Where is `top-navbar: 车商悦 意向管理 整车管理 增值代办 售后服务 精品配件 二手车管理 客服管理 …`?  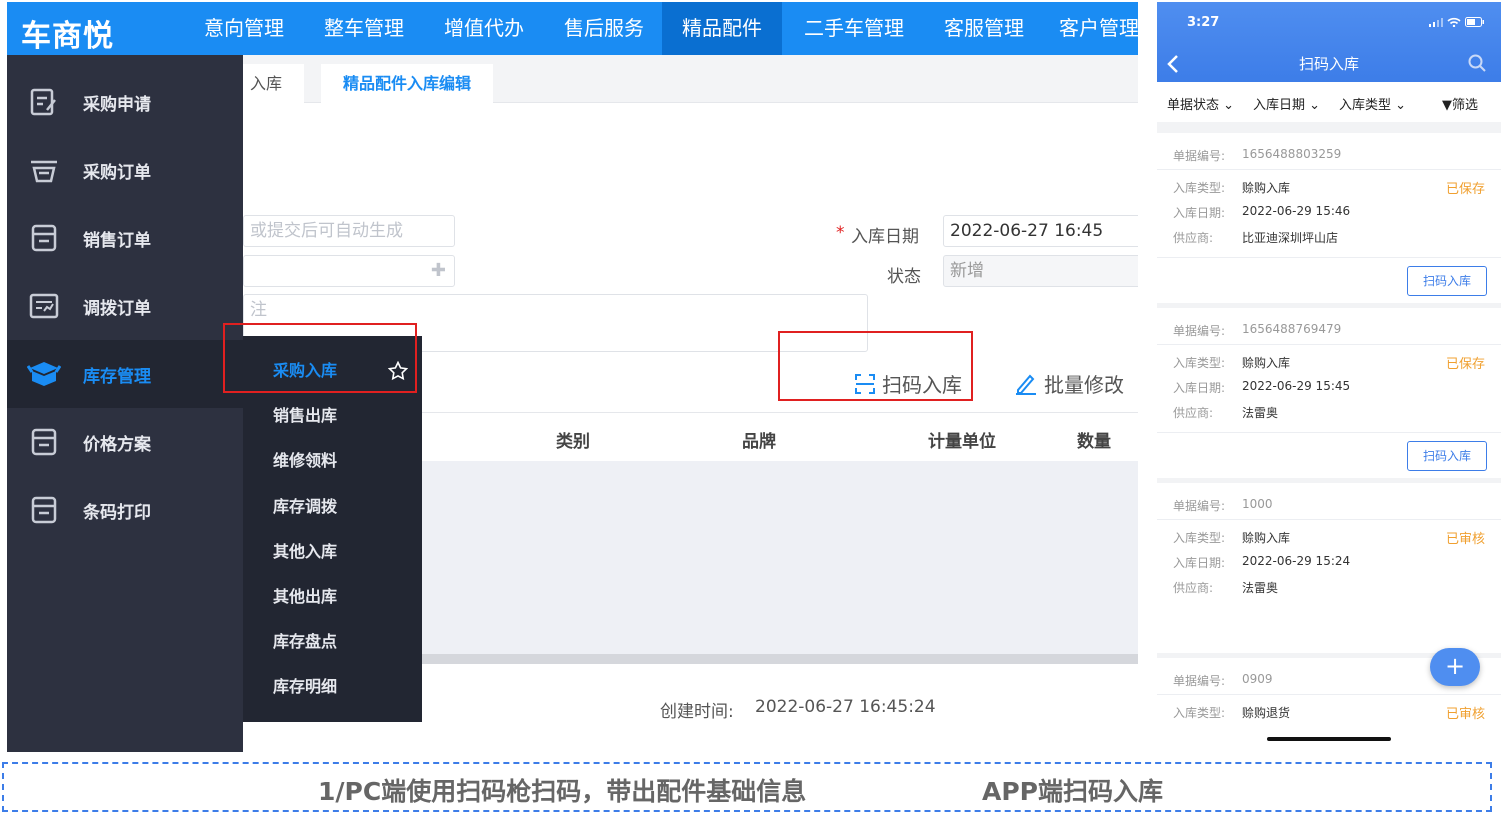
top-navbar: 车商悦 意向管理 整车管理 增值代办 售后服务 精品配件 二手车管理 客服管理 … is located at coordinates (572, 28).